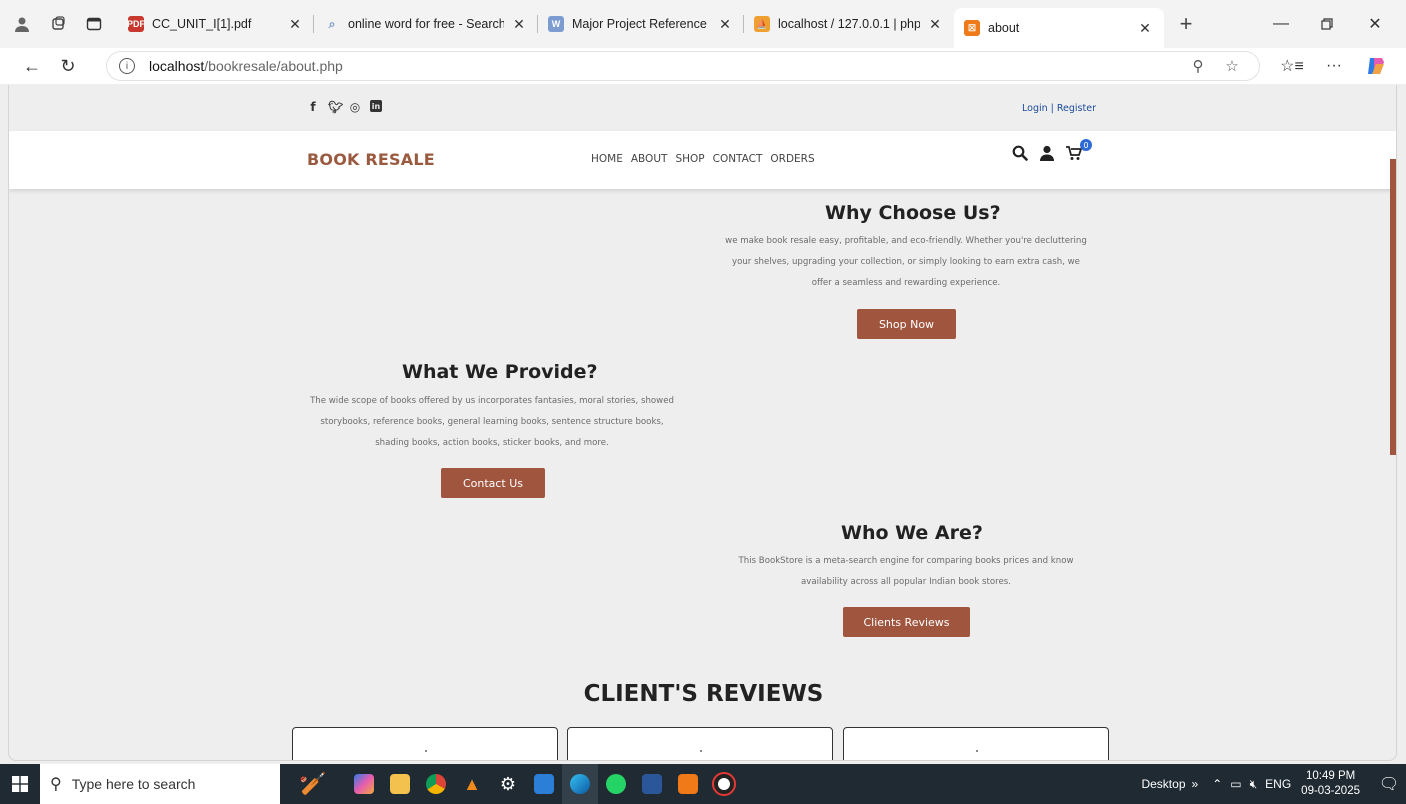  What do you see at coordinates (364, 784) in the screenshot?
I see `copilot-app-icon` at bounding box center [364, 784].